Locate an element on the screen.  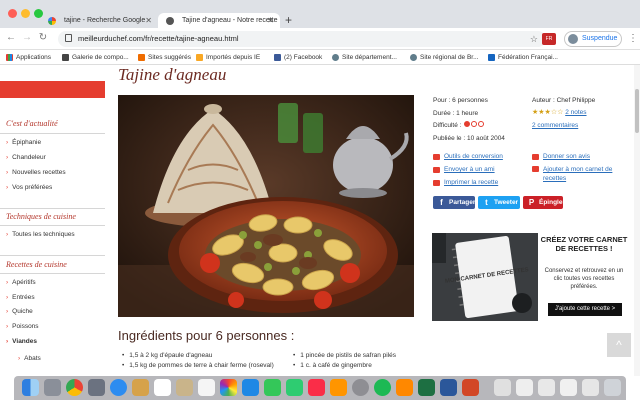
finder-icon is located at coordinates (30, 387).